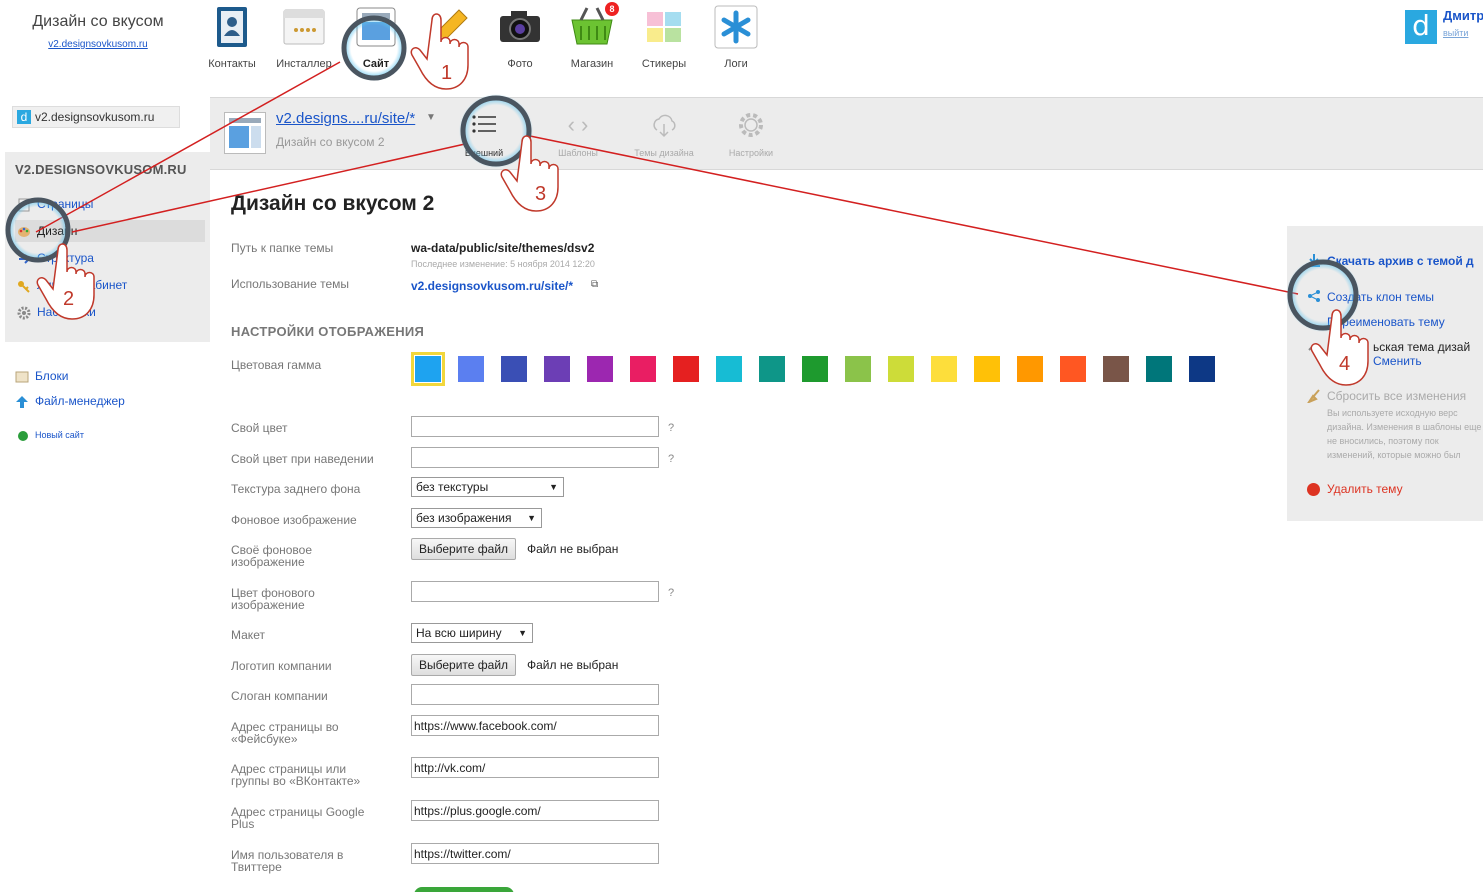  What do you see at coordinates (535, 426) in the screenshot?
I see `own-color-input` at bounding box center [535, 426].